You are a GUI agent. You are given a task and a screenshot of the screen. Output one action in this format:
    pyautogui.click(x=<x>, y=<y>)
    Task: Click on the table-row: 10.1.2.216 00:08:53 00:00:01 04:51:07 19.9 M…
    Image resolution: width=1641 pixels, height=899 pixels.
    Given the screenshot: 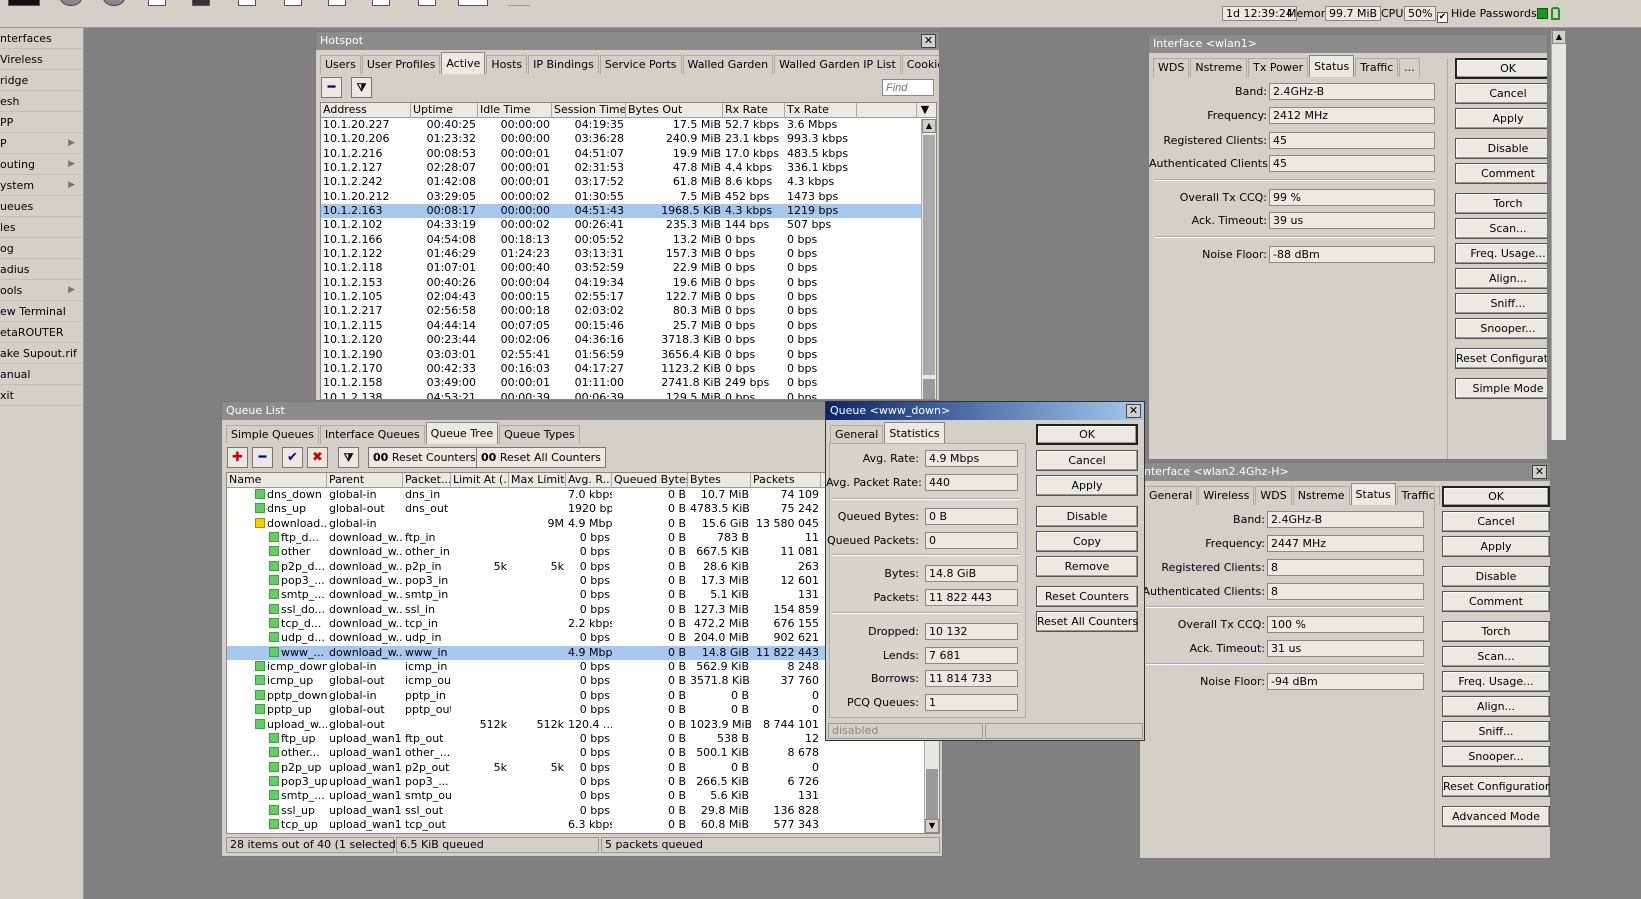 What is the action you would take?
    pyautogui.click(x=628, y=154)
    